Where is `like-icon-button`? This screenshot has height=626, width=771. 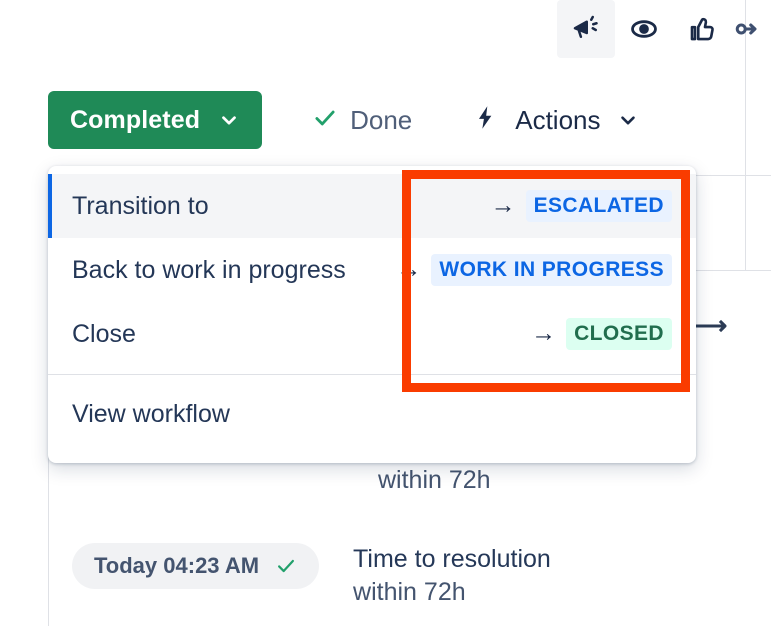 like-icon-button is located at coordinates (702, 29).